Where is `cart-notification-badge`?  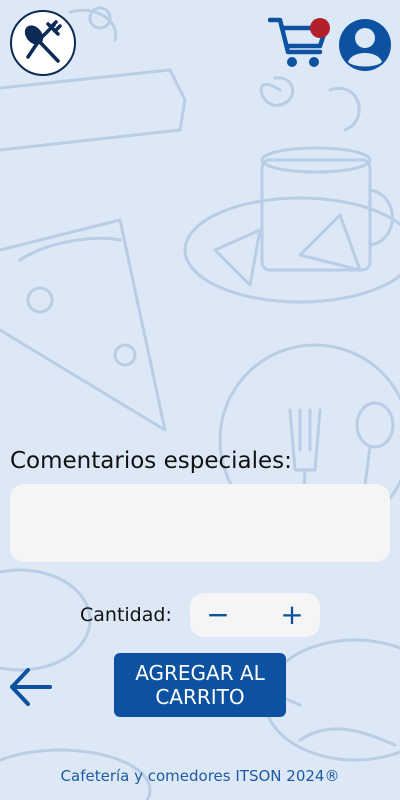 cart-notification-badge is located at coordinates (320, 28).